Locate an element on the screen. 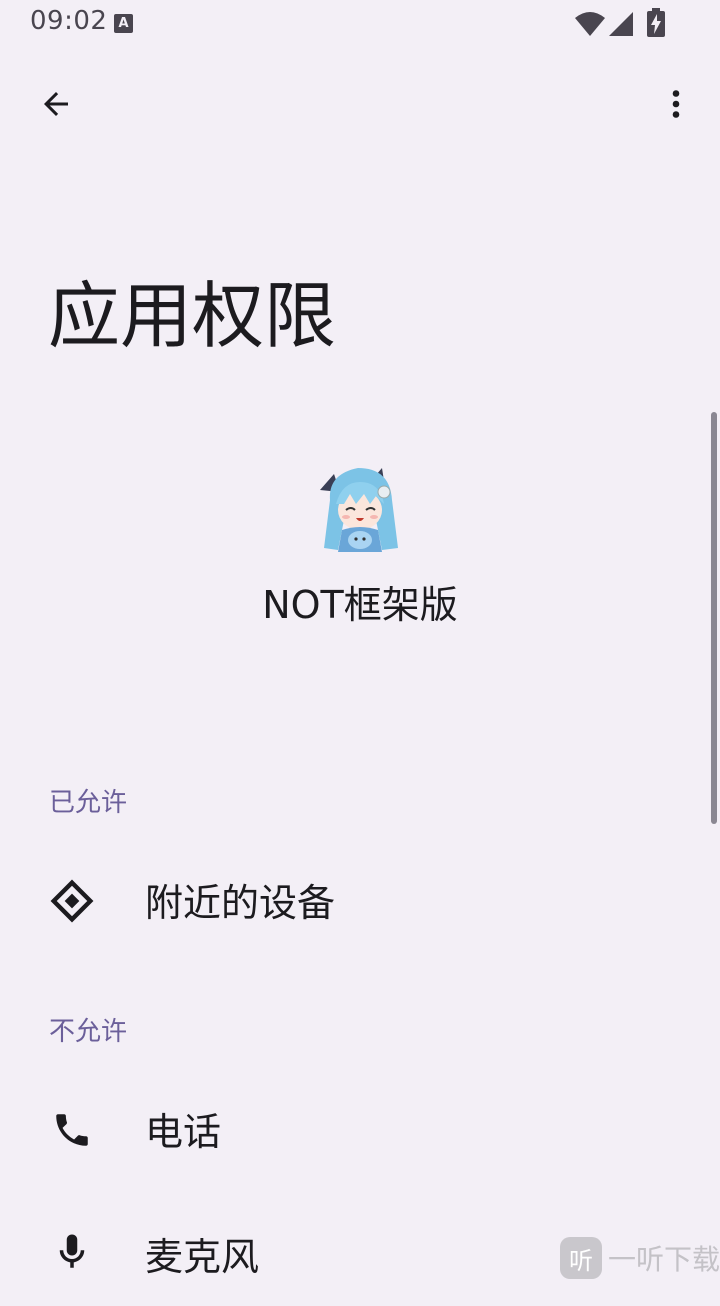  scrollbar is located at coordinates (714, 618).